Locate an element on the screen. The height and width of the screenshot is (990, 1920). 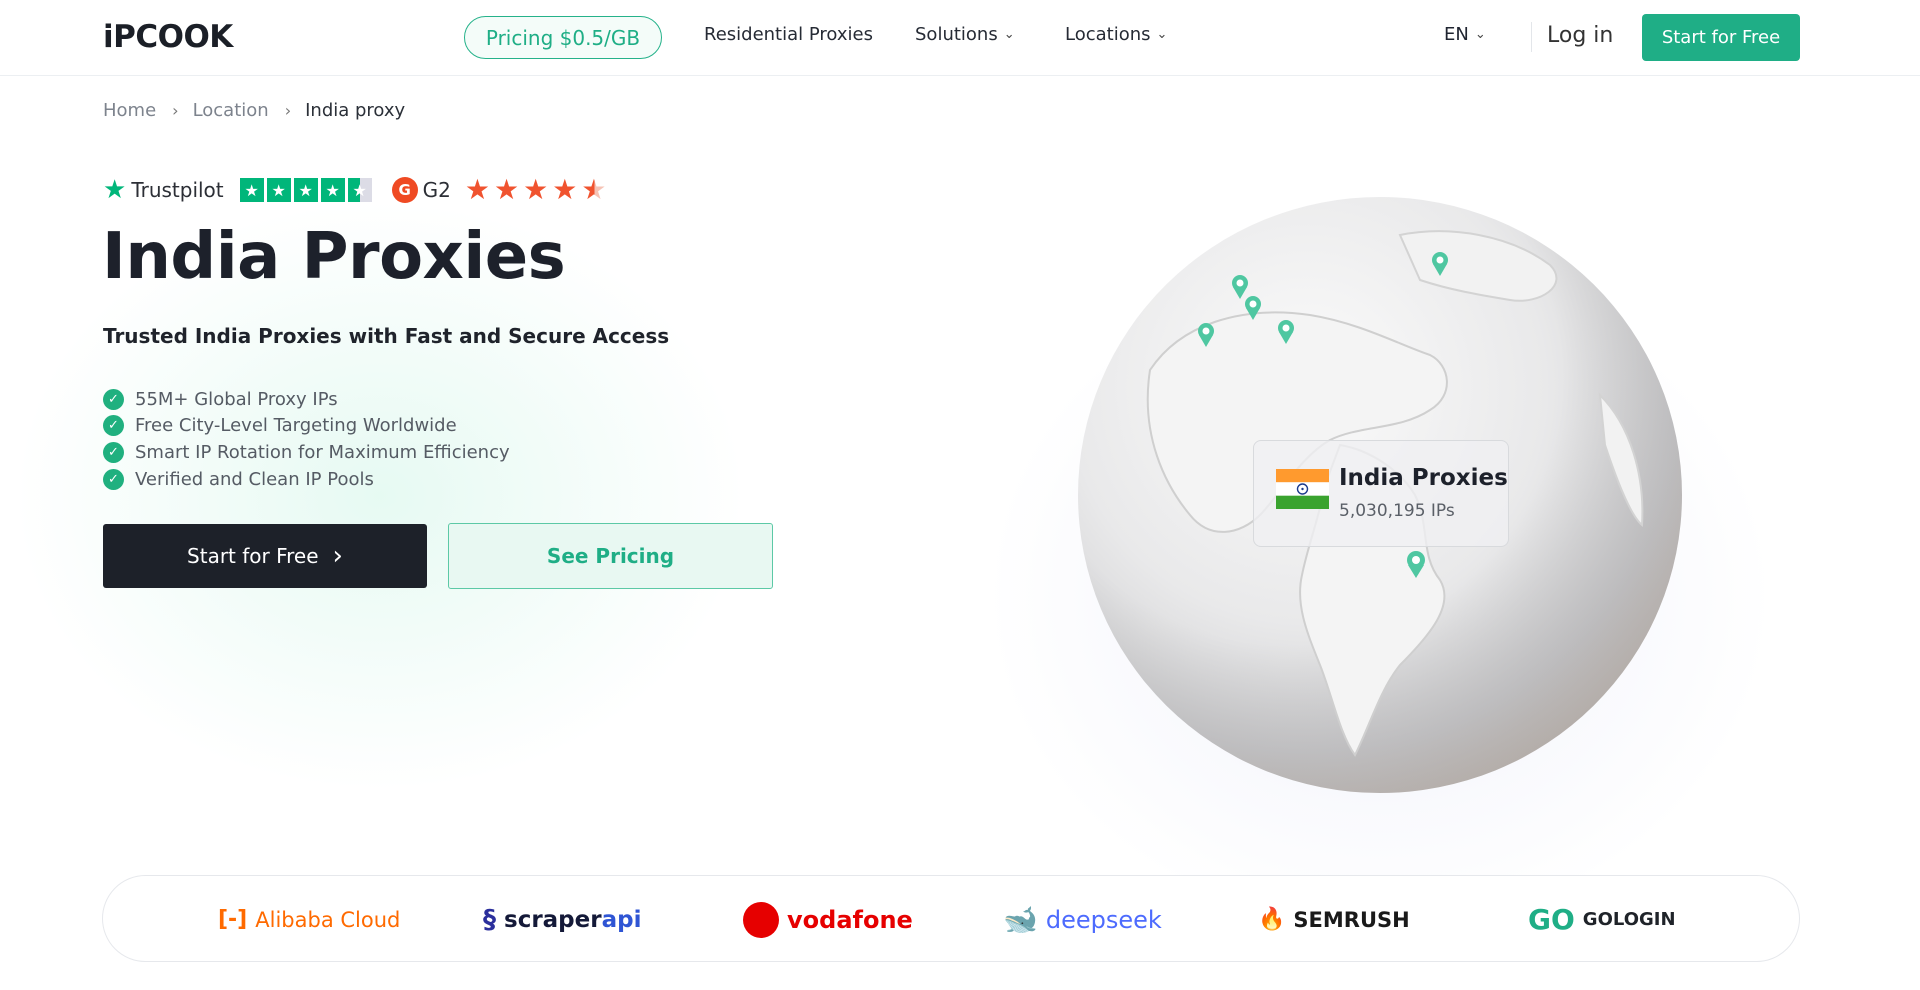
scraperapi-logo: § scraperapi is located at coordinates (562, 919).